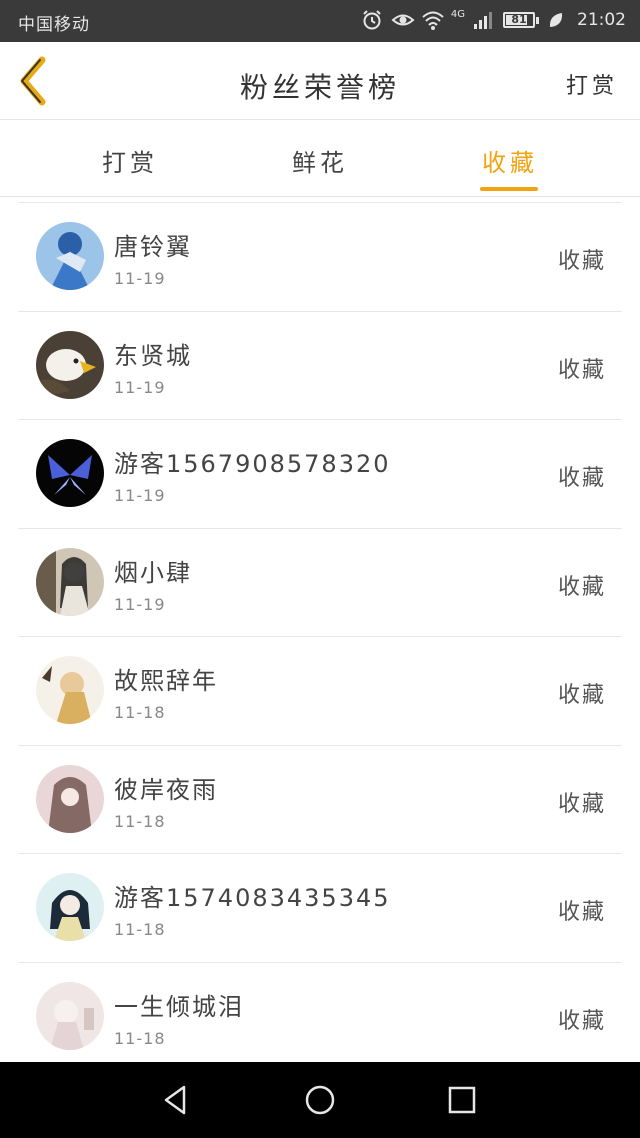  Describe the element at coordinates (372, 20) in the screenshot. I see `alarm-icon` at that location.